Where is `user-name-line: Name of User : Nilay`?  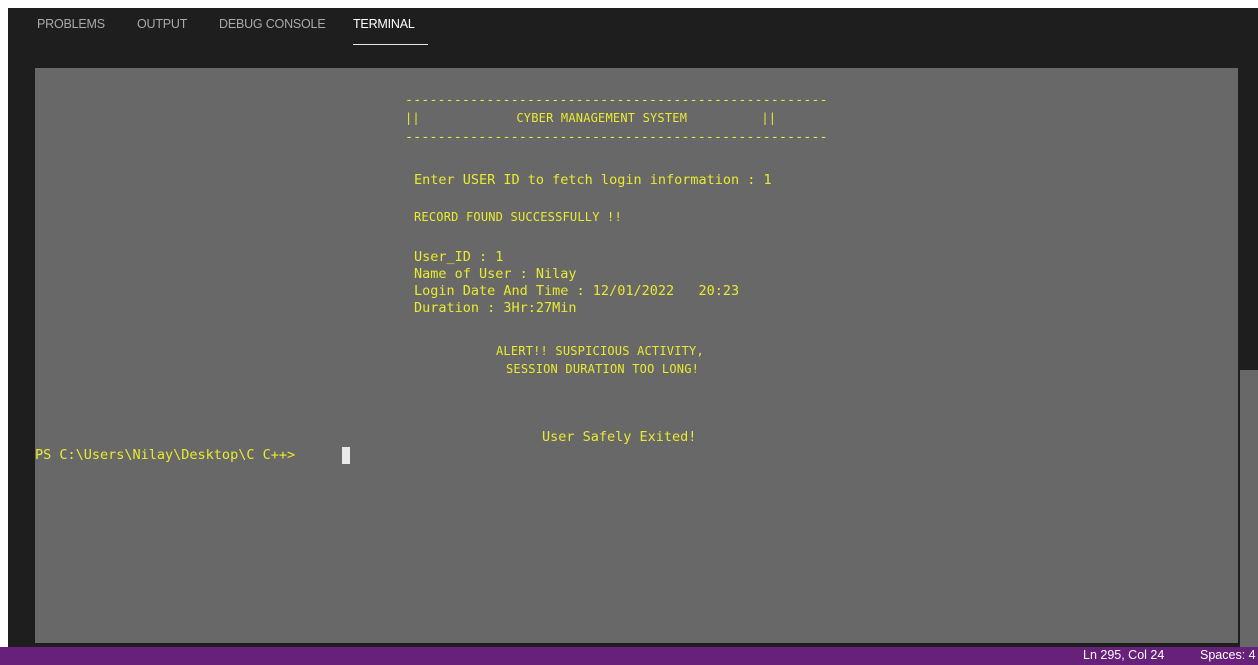 user-name-line: Name of User : Nilay is located at coordinates (495, 274).